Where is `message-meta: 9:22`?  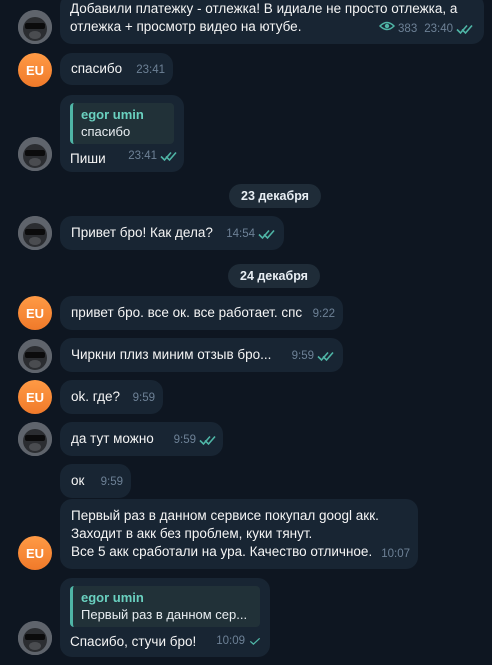
message-meta: 9:22 is located at coordinates (324, 314).